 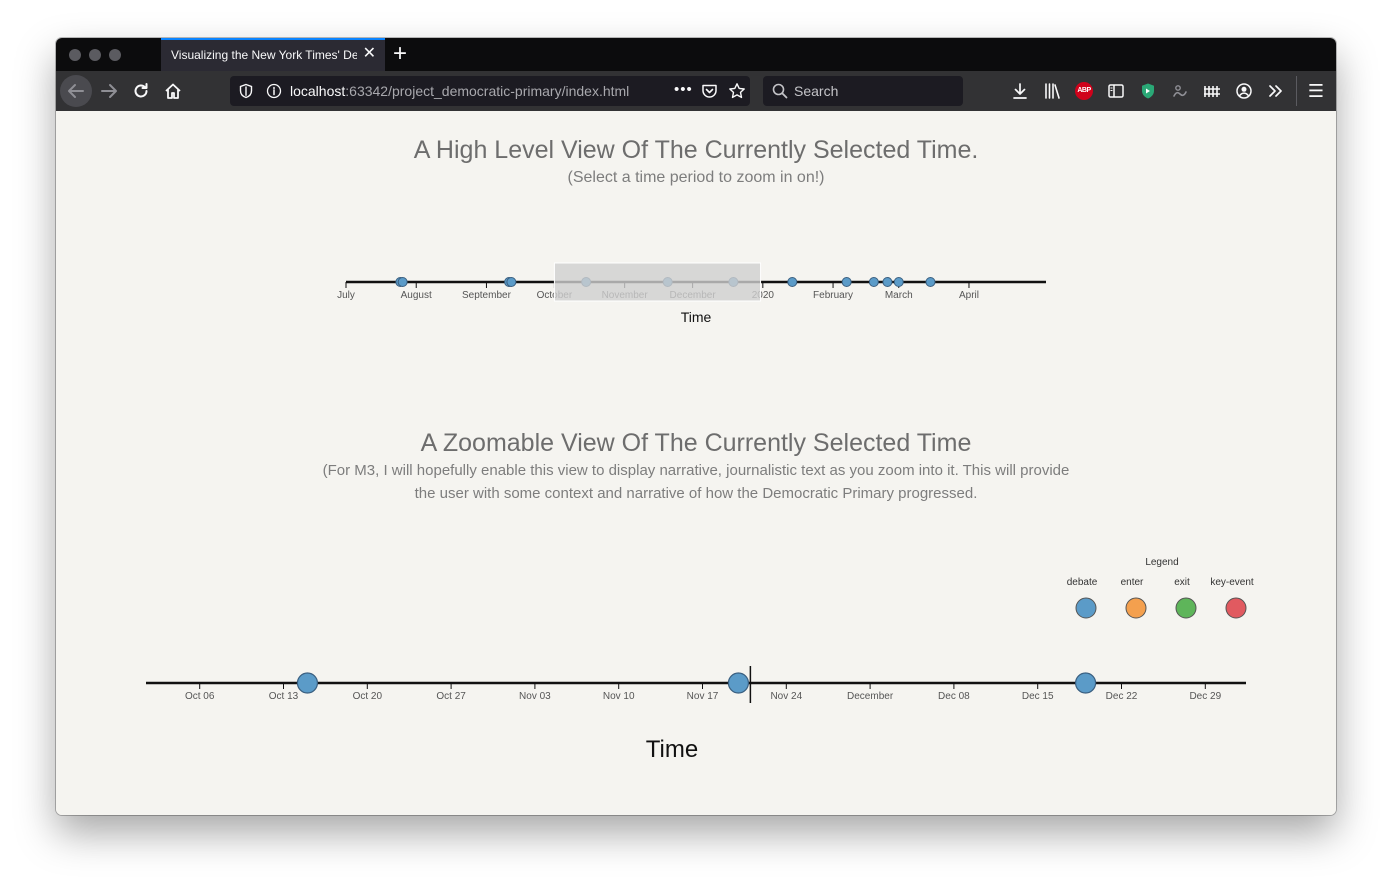 What do you see at coordinates (400, 54) in the screenshot?
I see `new-tab-button: +` at bounding box center [400, 54].